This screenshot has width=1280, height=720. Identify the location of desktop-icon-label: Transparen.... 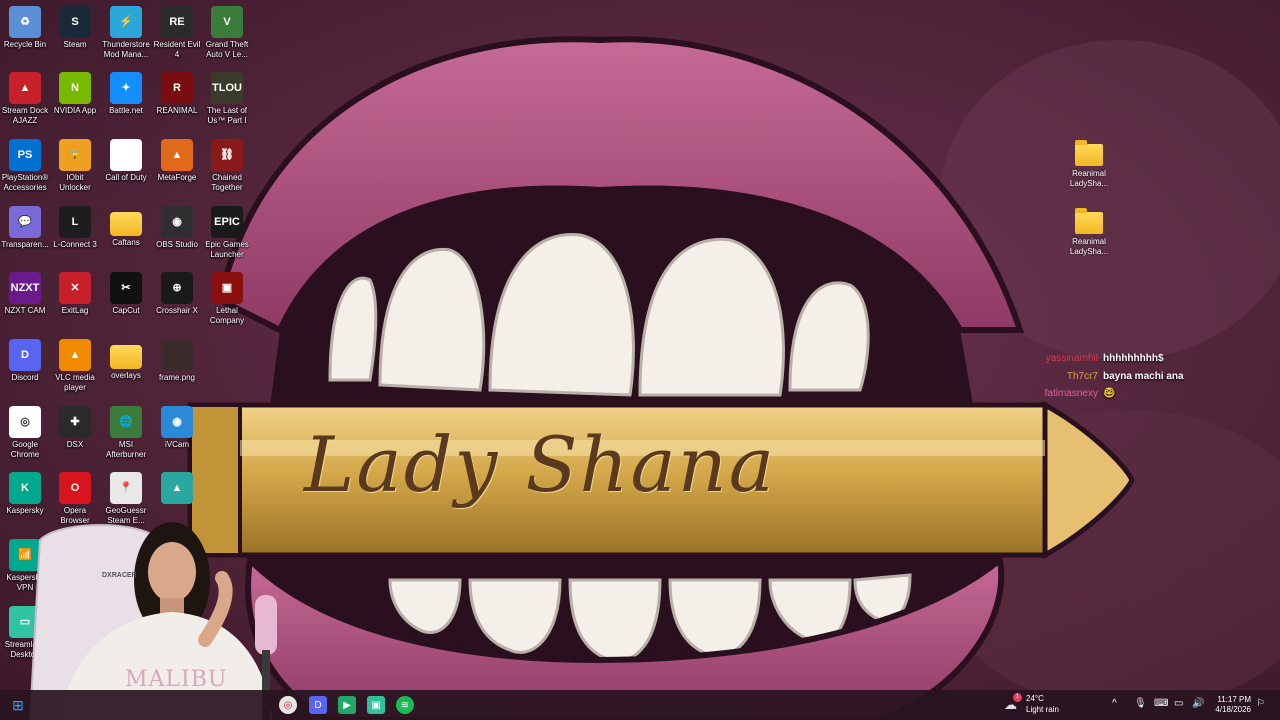
(25, 244).